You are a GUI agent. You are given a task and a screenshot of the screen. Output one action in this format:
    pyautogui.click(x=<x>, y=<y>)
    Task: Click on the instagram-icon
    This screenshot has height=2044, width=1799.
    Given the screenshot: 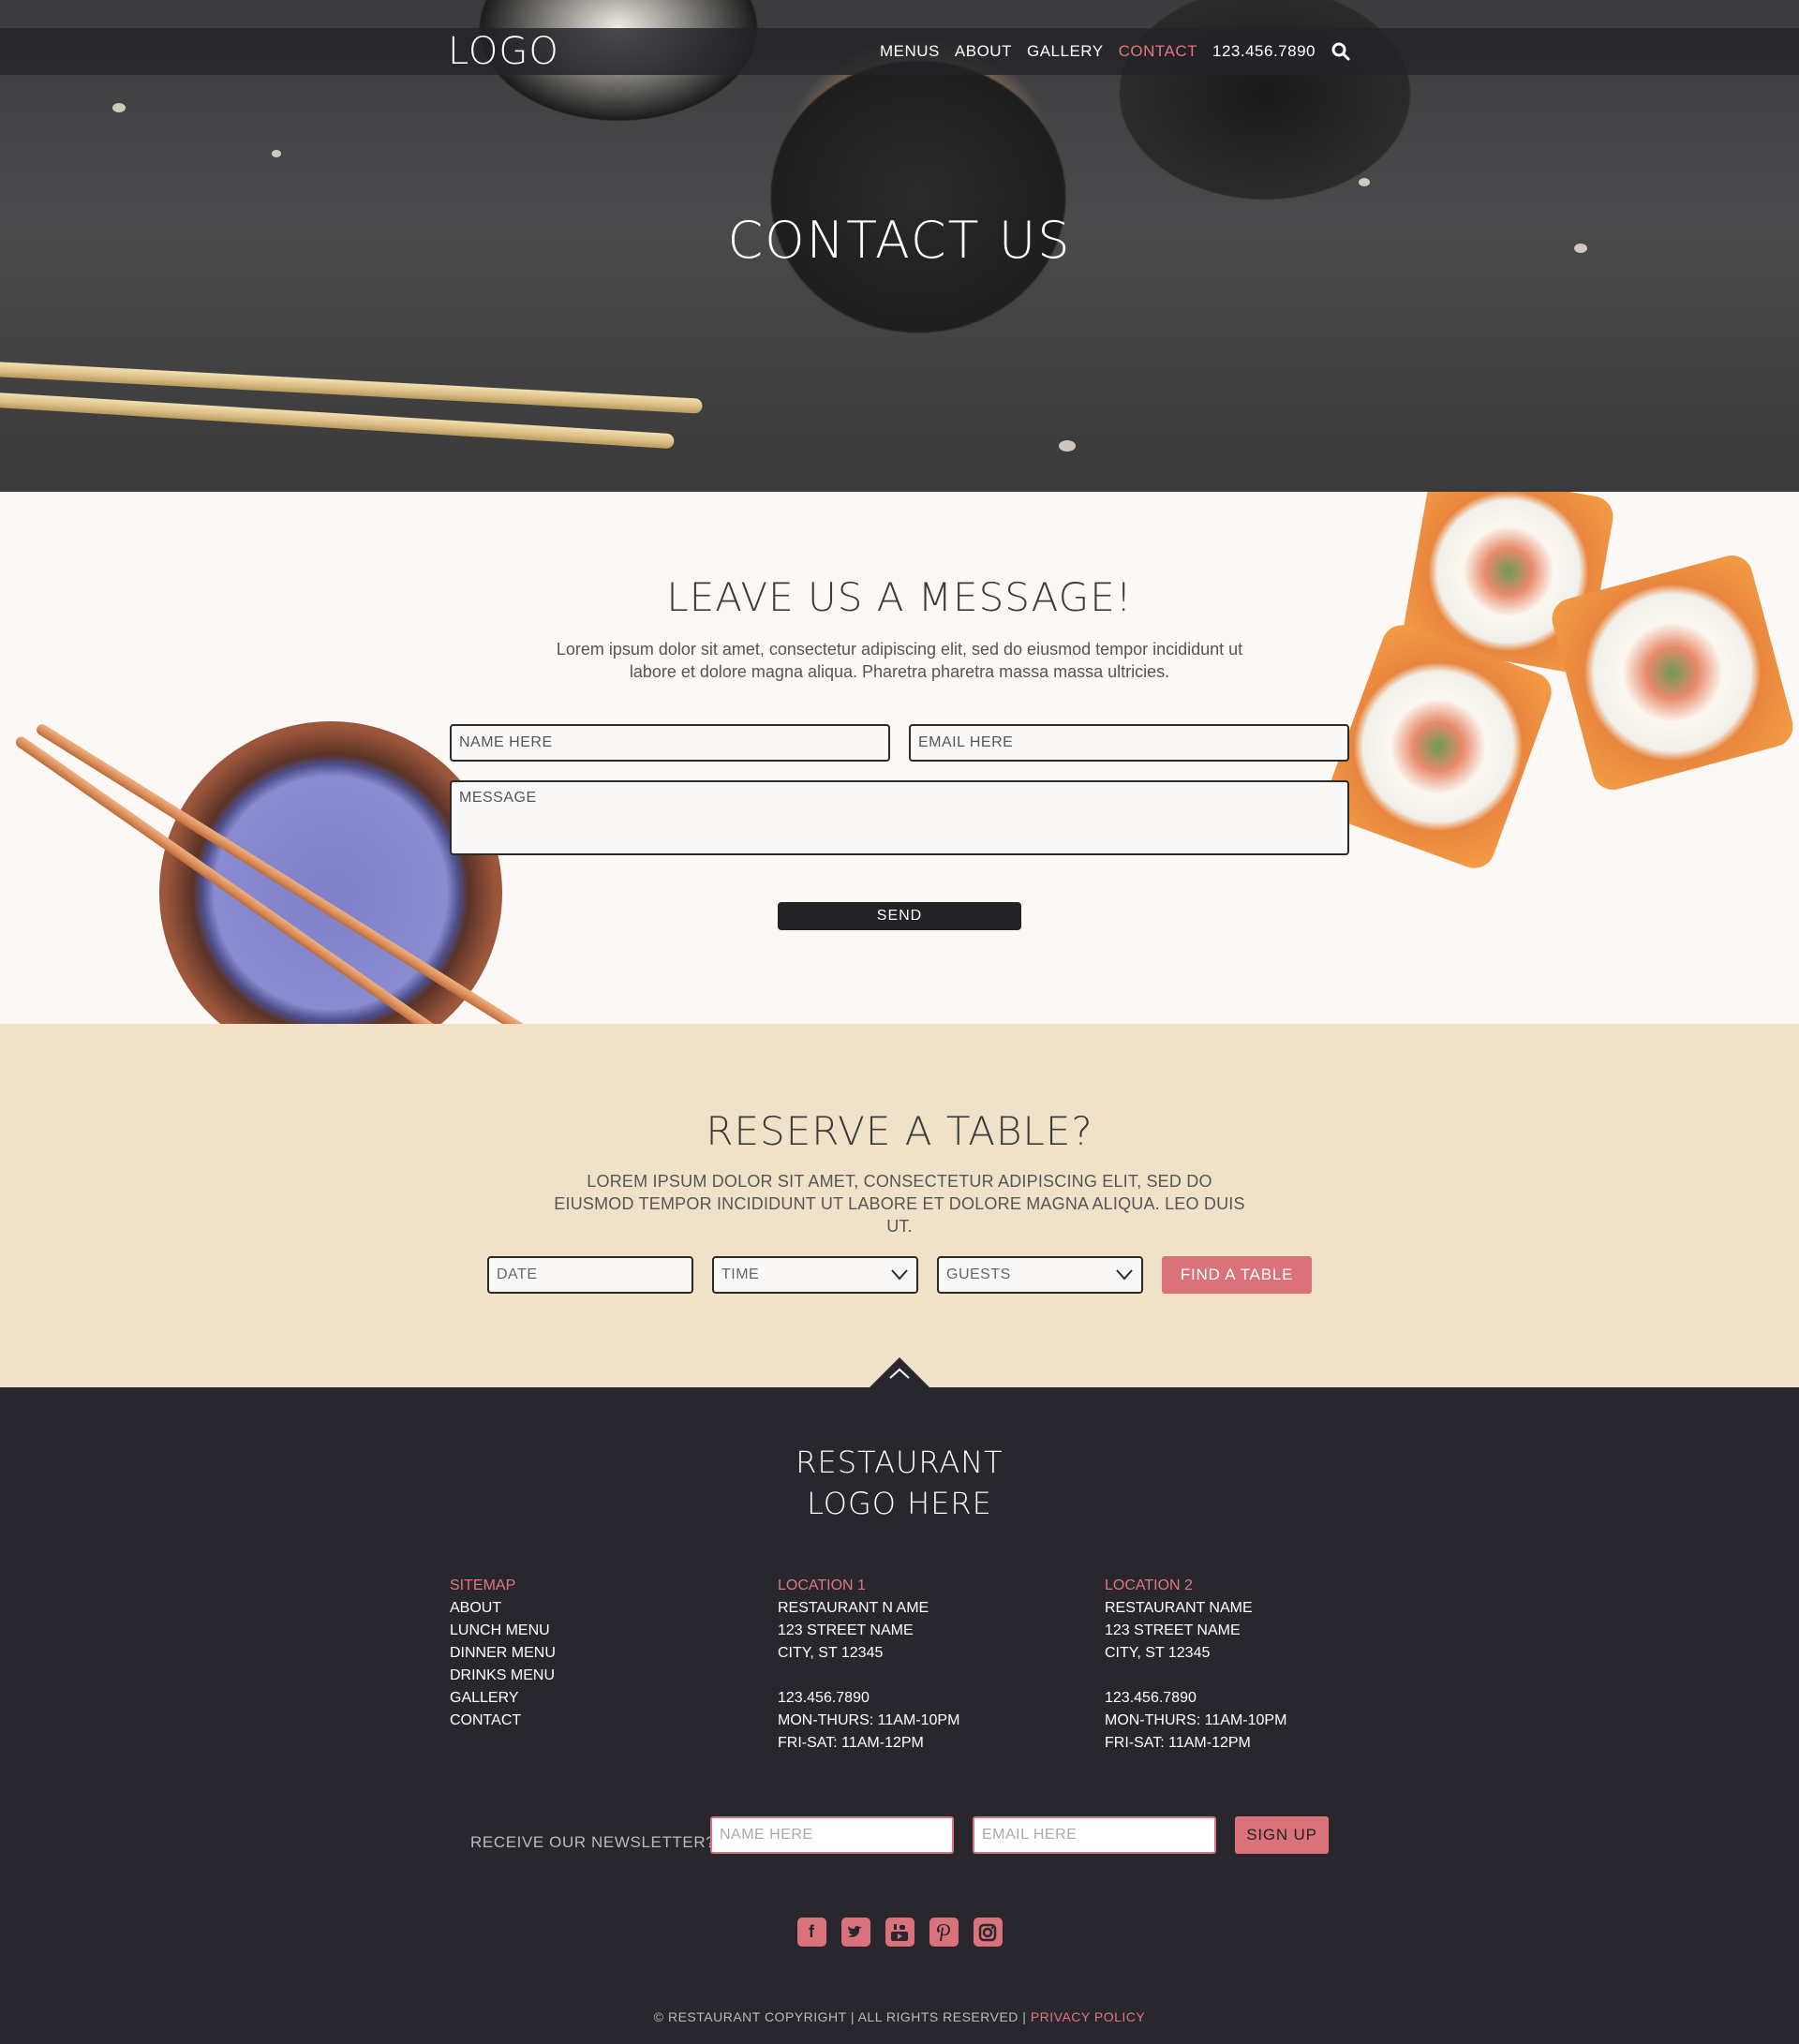 What is the action you would take?
    pyautogui.click(x=988, y=1932)
    